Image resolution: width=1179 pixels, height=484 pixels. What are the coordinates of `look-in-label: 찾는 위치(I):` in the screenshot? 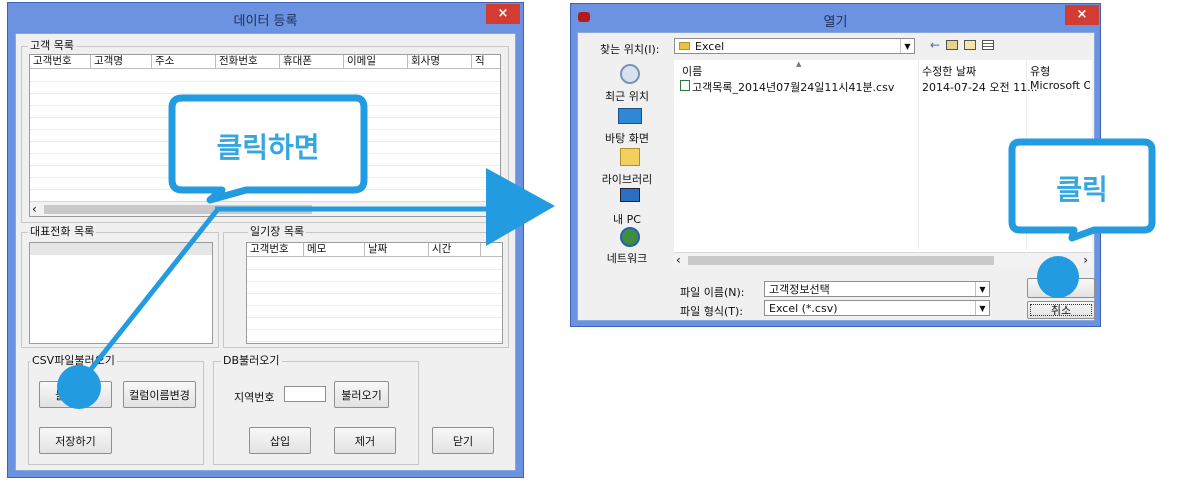 It's located at (630, 49).